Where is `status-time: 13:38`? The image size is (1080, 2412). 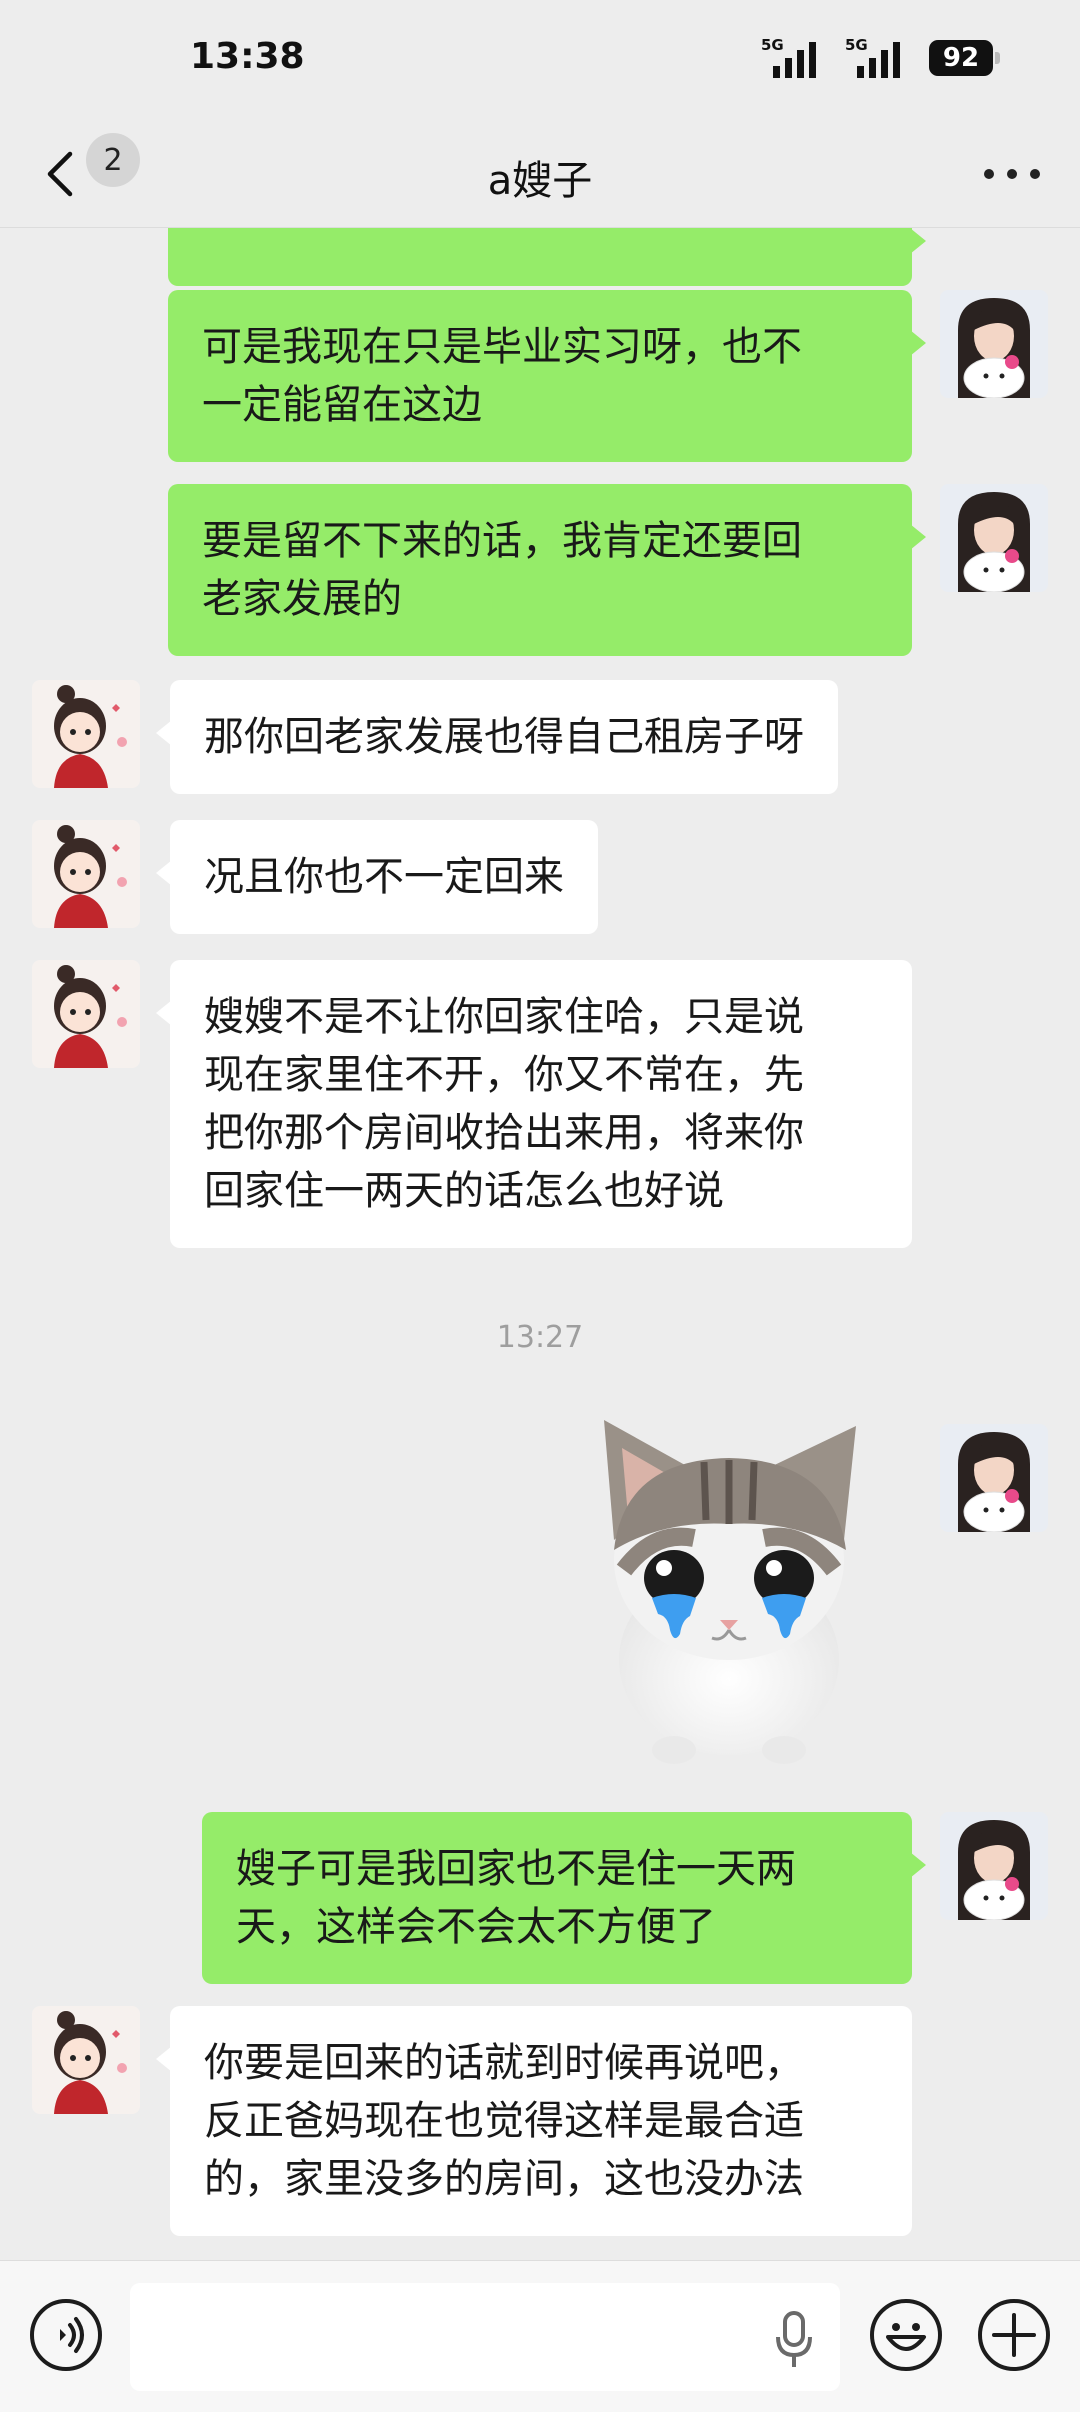
status-time: 13:38 is located at coordinates (247, 56).